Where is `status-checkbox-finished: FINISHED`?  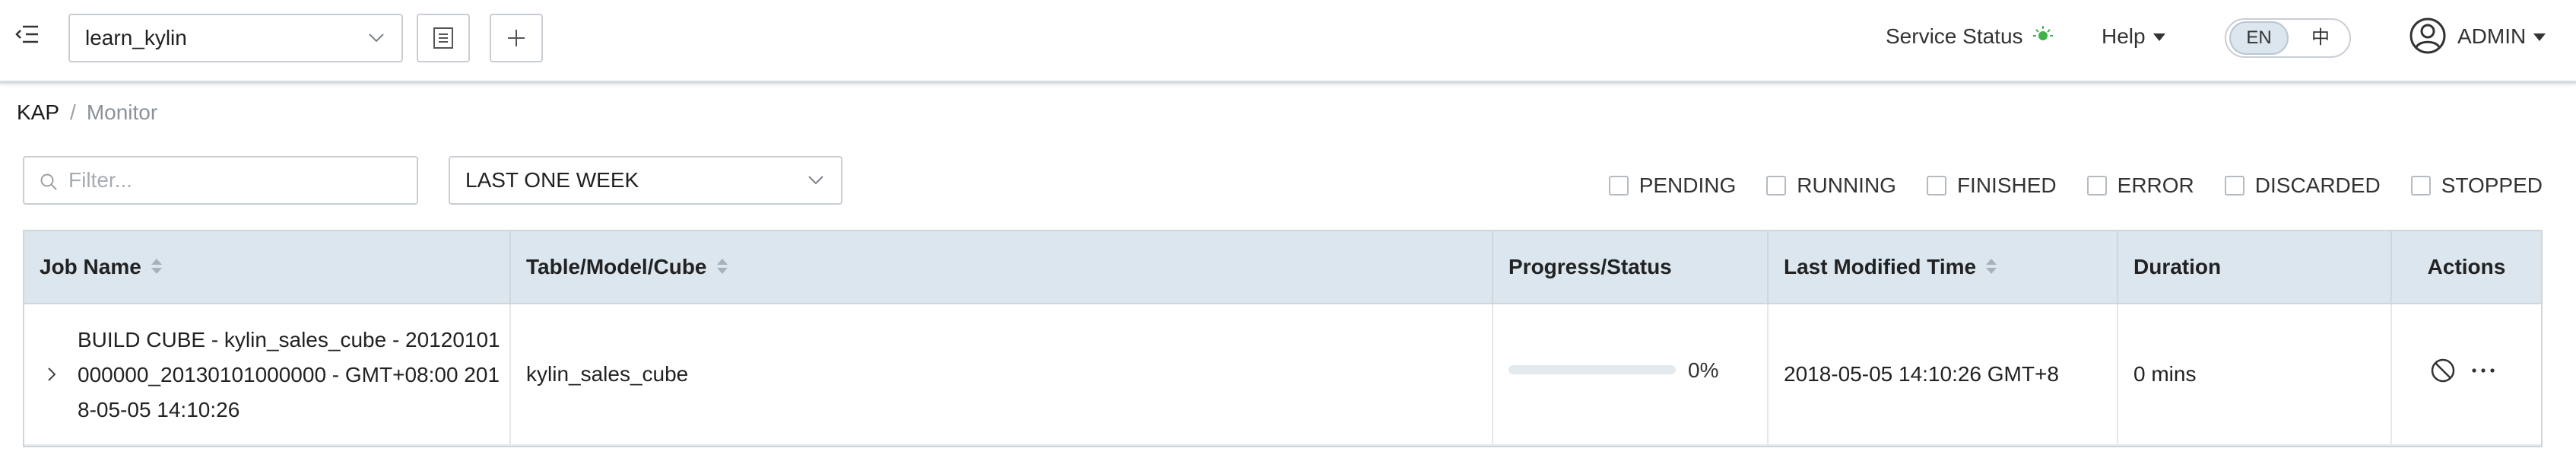
status-checkbox-finished: FINISHED is located at coordinates (1992, 185).